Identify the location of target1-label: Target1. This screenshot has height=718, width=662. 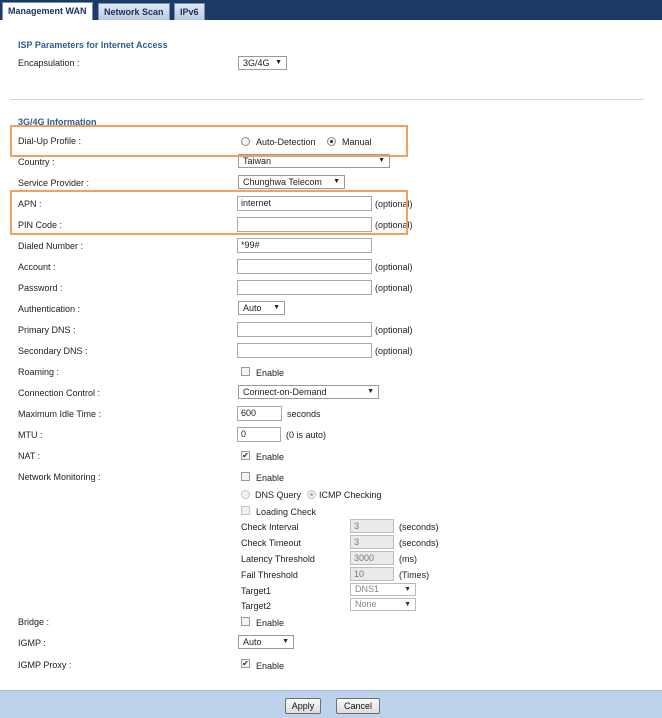
(256, 591).